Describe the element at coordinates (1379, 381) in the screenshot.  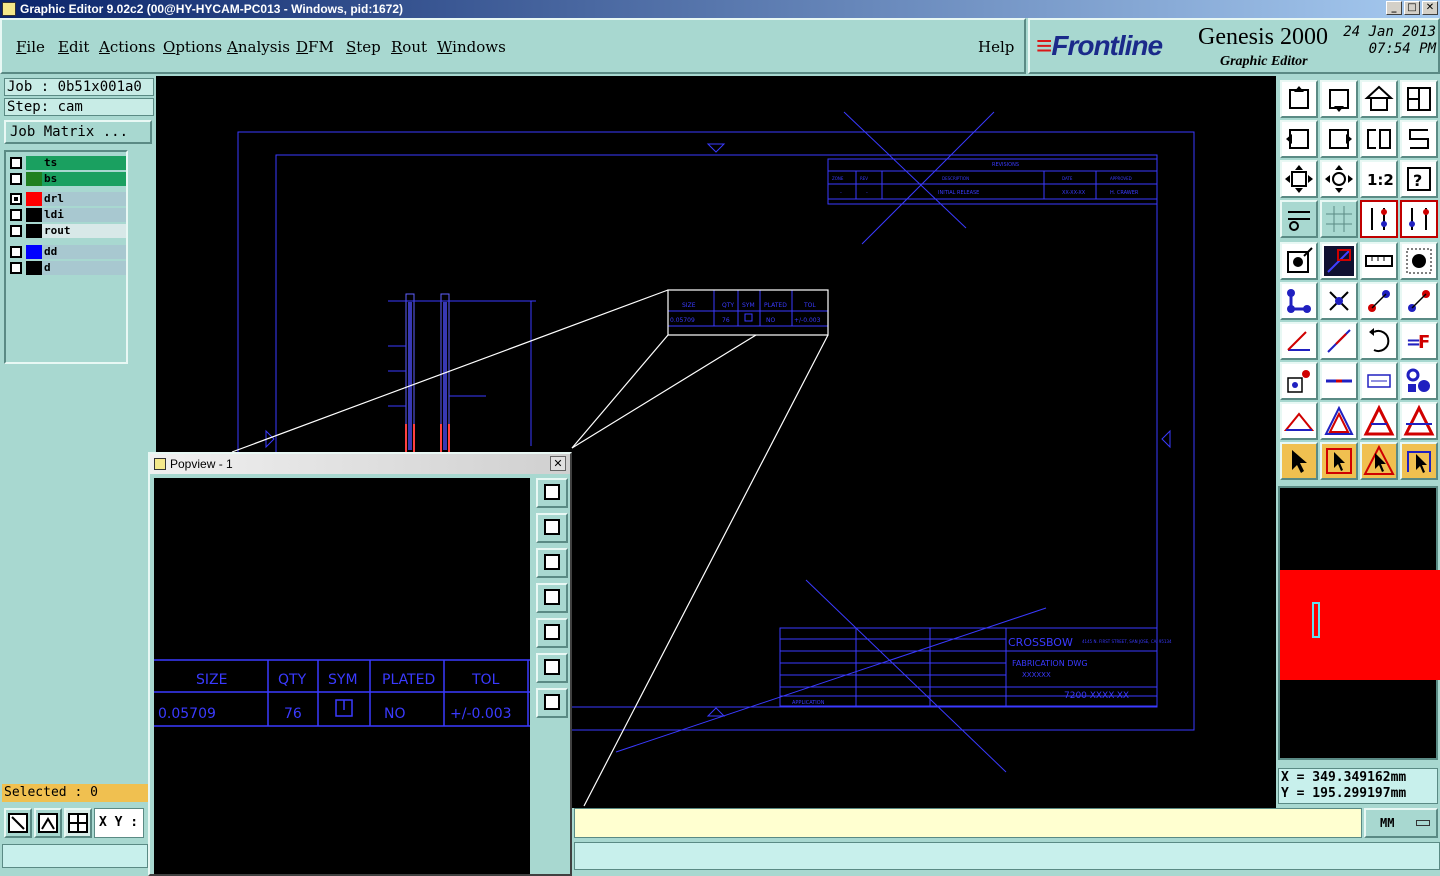
I see `tool-dimension` at that location.